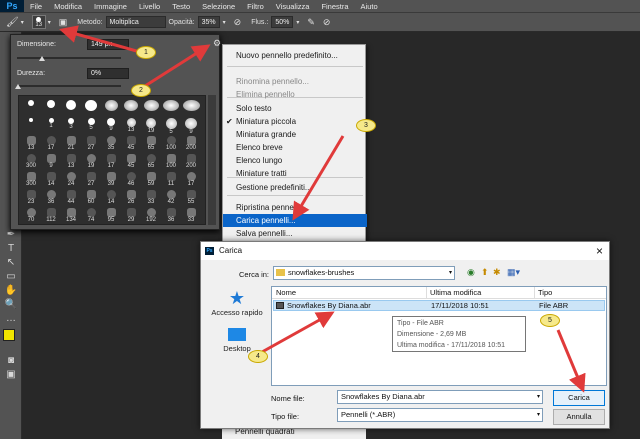  I want to click on callout-2: 2, so click(141, 90).